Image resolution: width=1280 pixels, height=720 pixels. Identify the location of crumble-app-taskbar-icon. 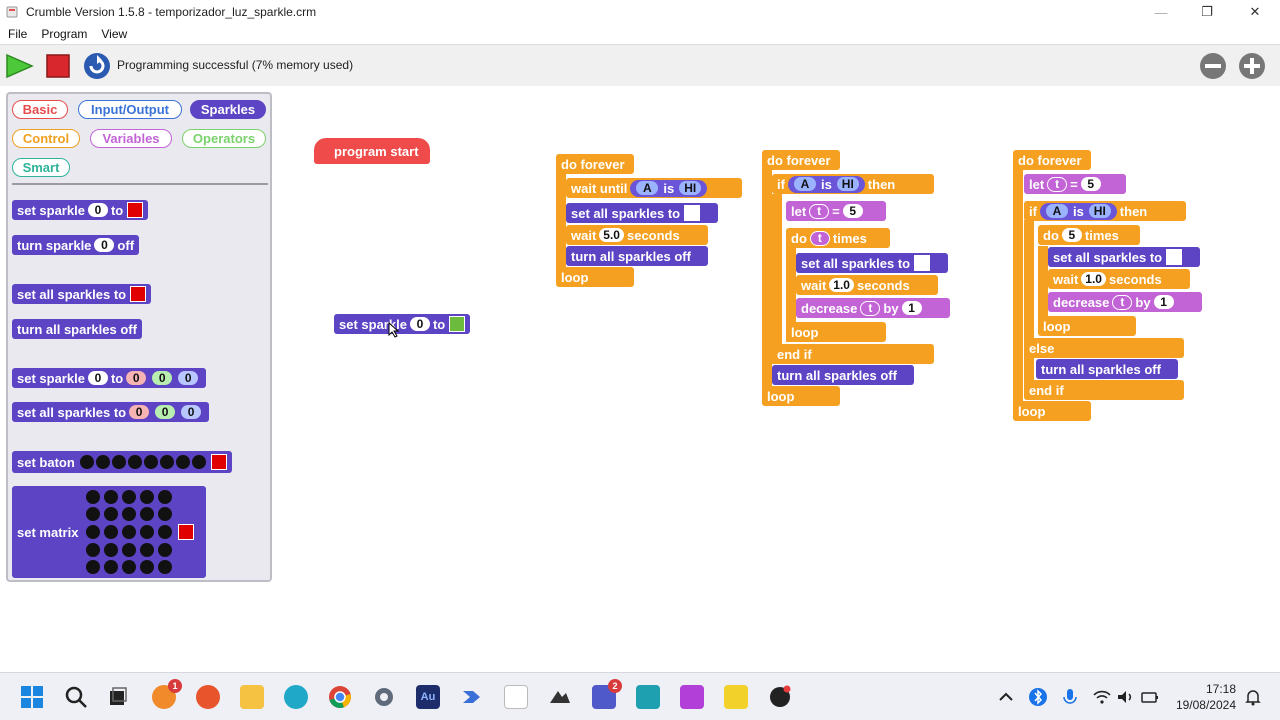
(516, 697).